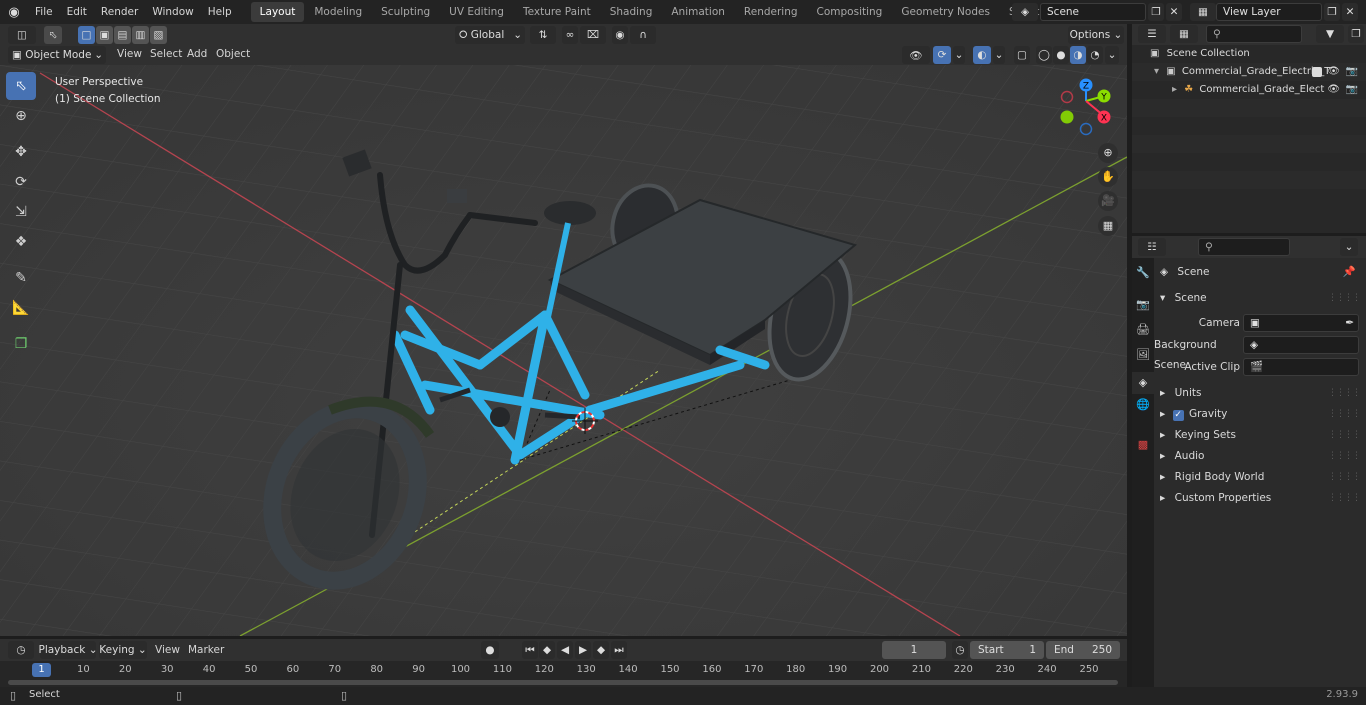  Describe the element at coordinates (1260, 435) in the screenshot. I see `keying-sets-panel: ▸ Keying Sets ⋮⋮⋮⋮` at that location.